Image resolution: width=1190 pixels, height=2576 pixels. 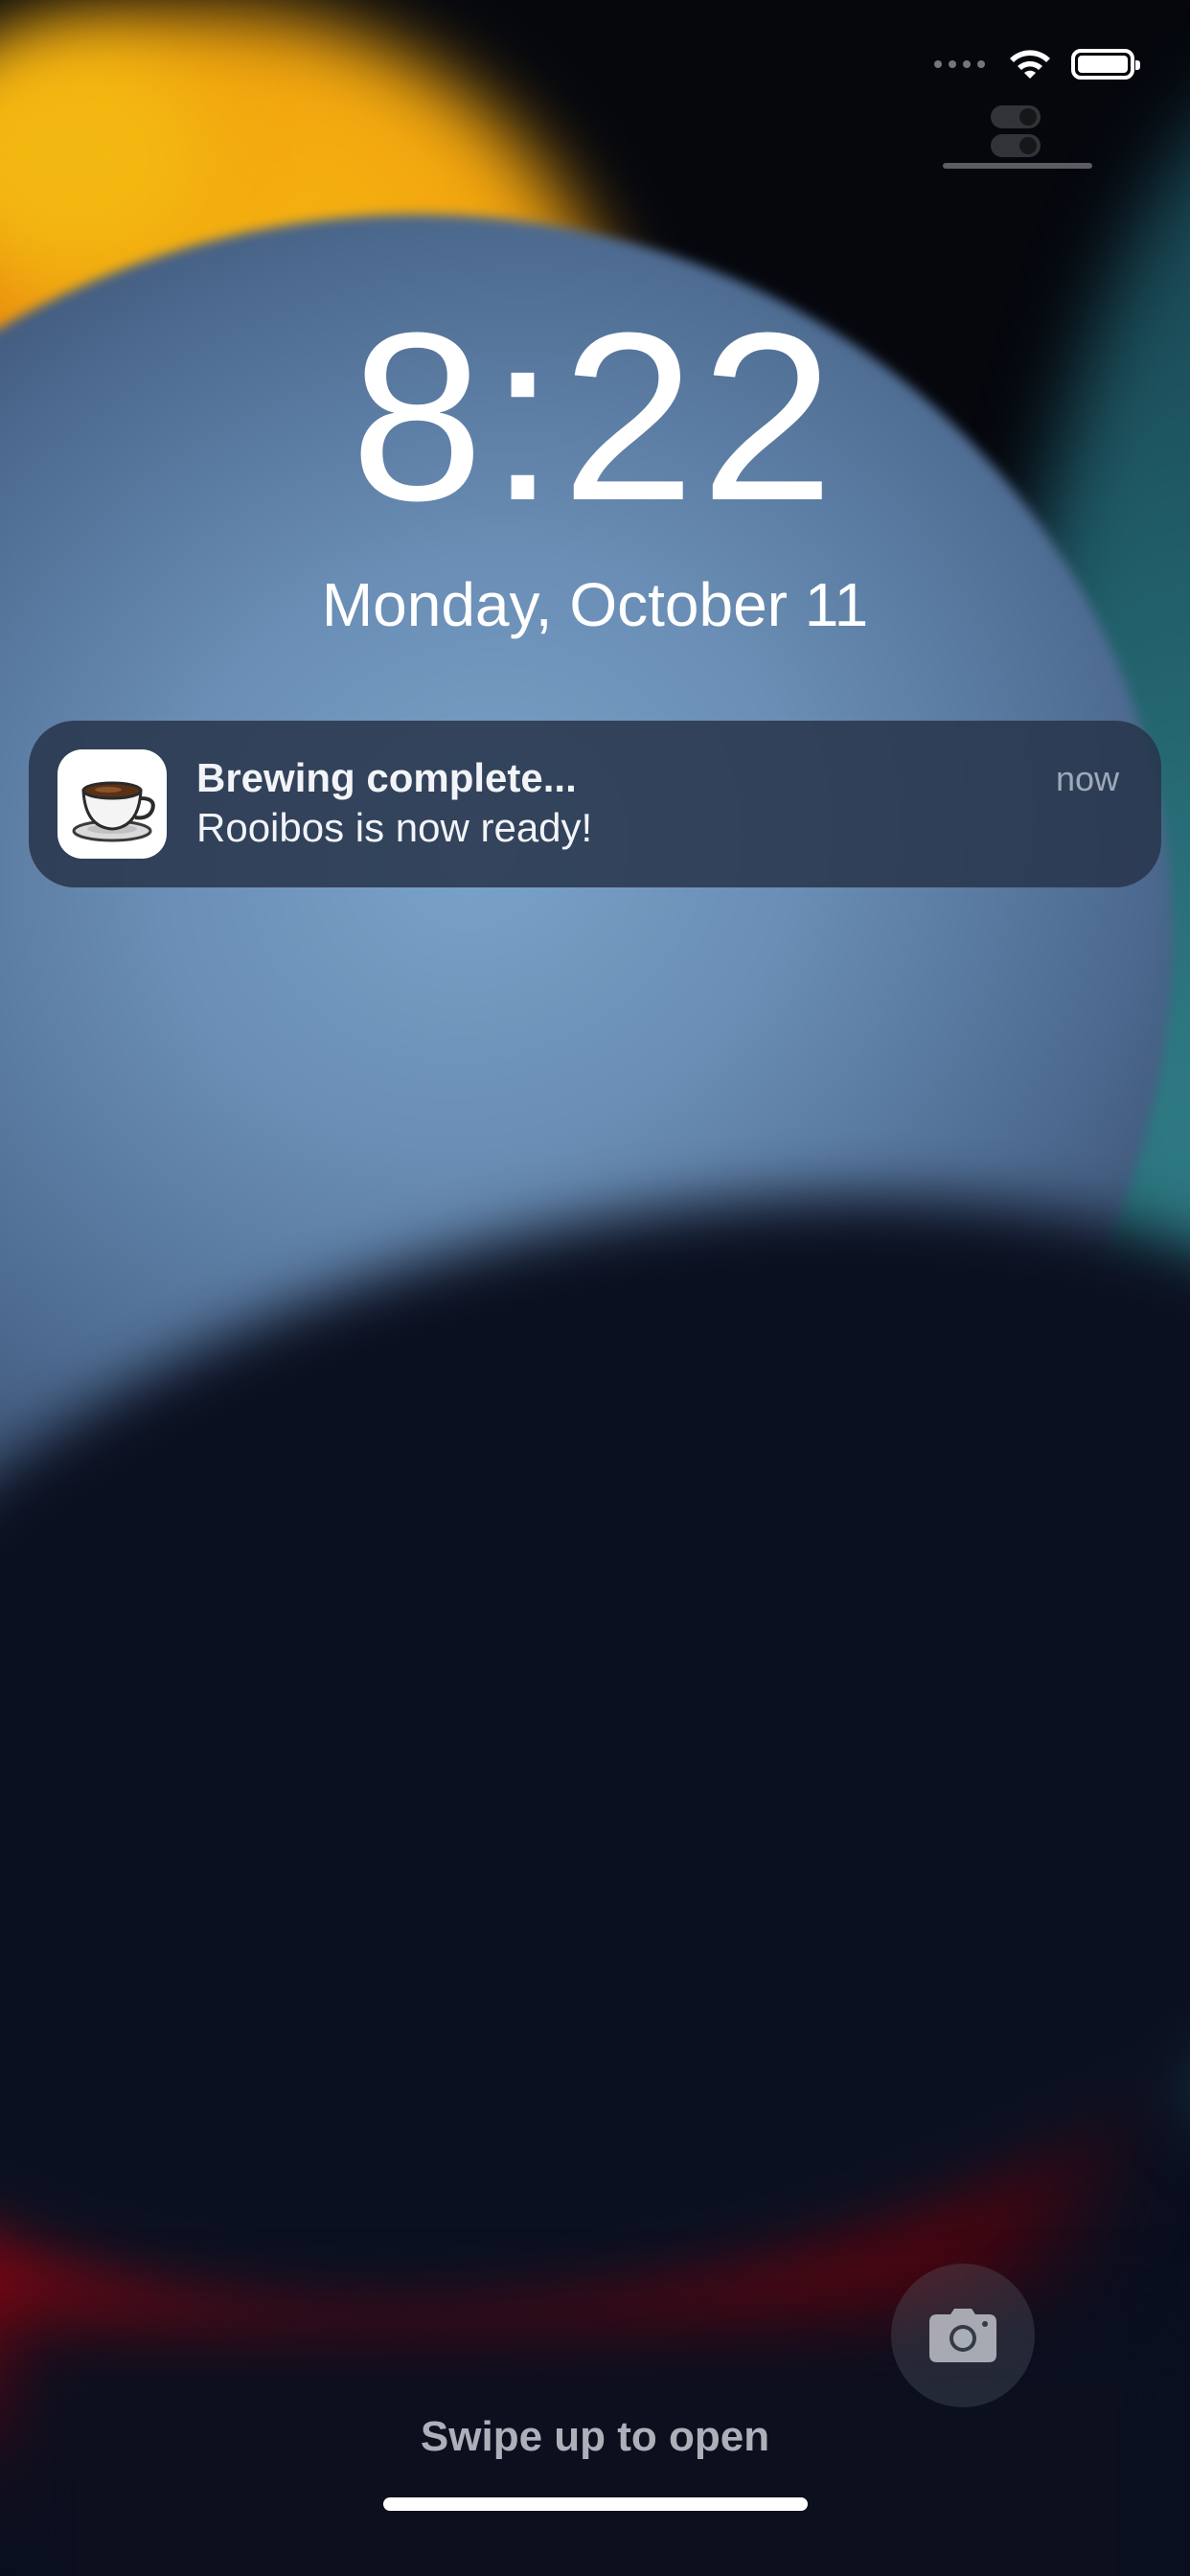 I want to click on swipe-up-hint: Swipe up to open, so click(x=595, y=2436).